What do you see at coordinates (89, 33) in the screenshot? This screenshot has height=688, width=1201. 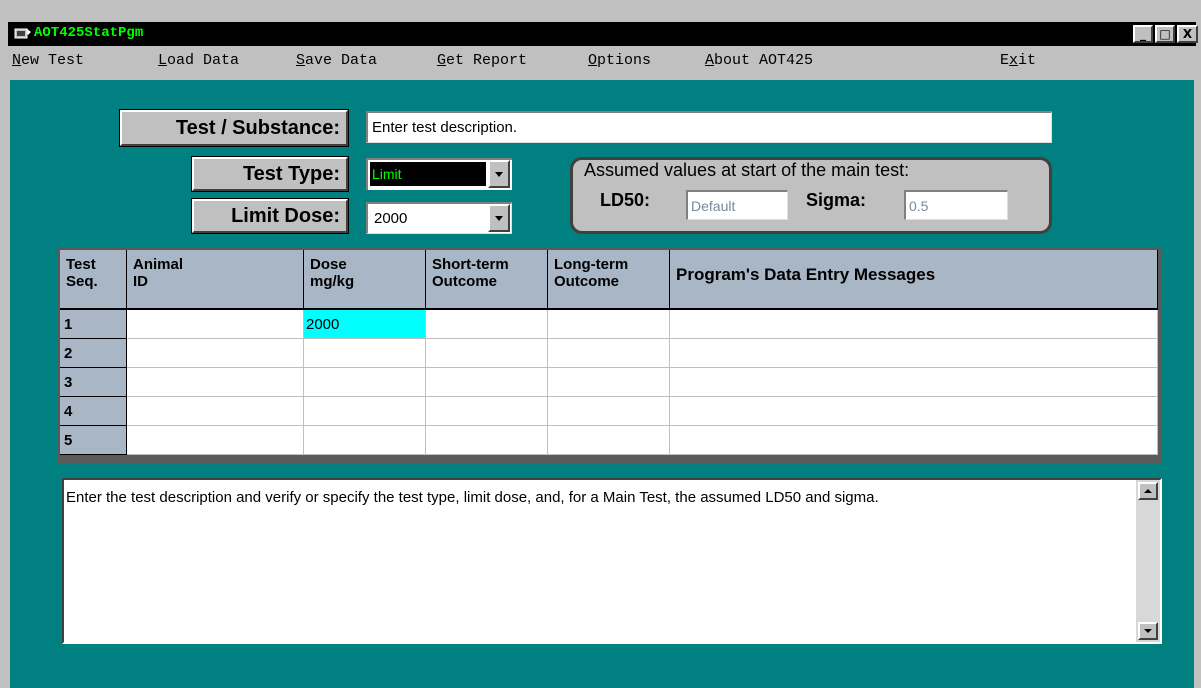 I see `window-title: AOT425StatPgm` at bounding box center [89, 33].